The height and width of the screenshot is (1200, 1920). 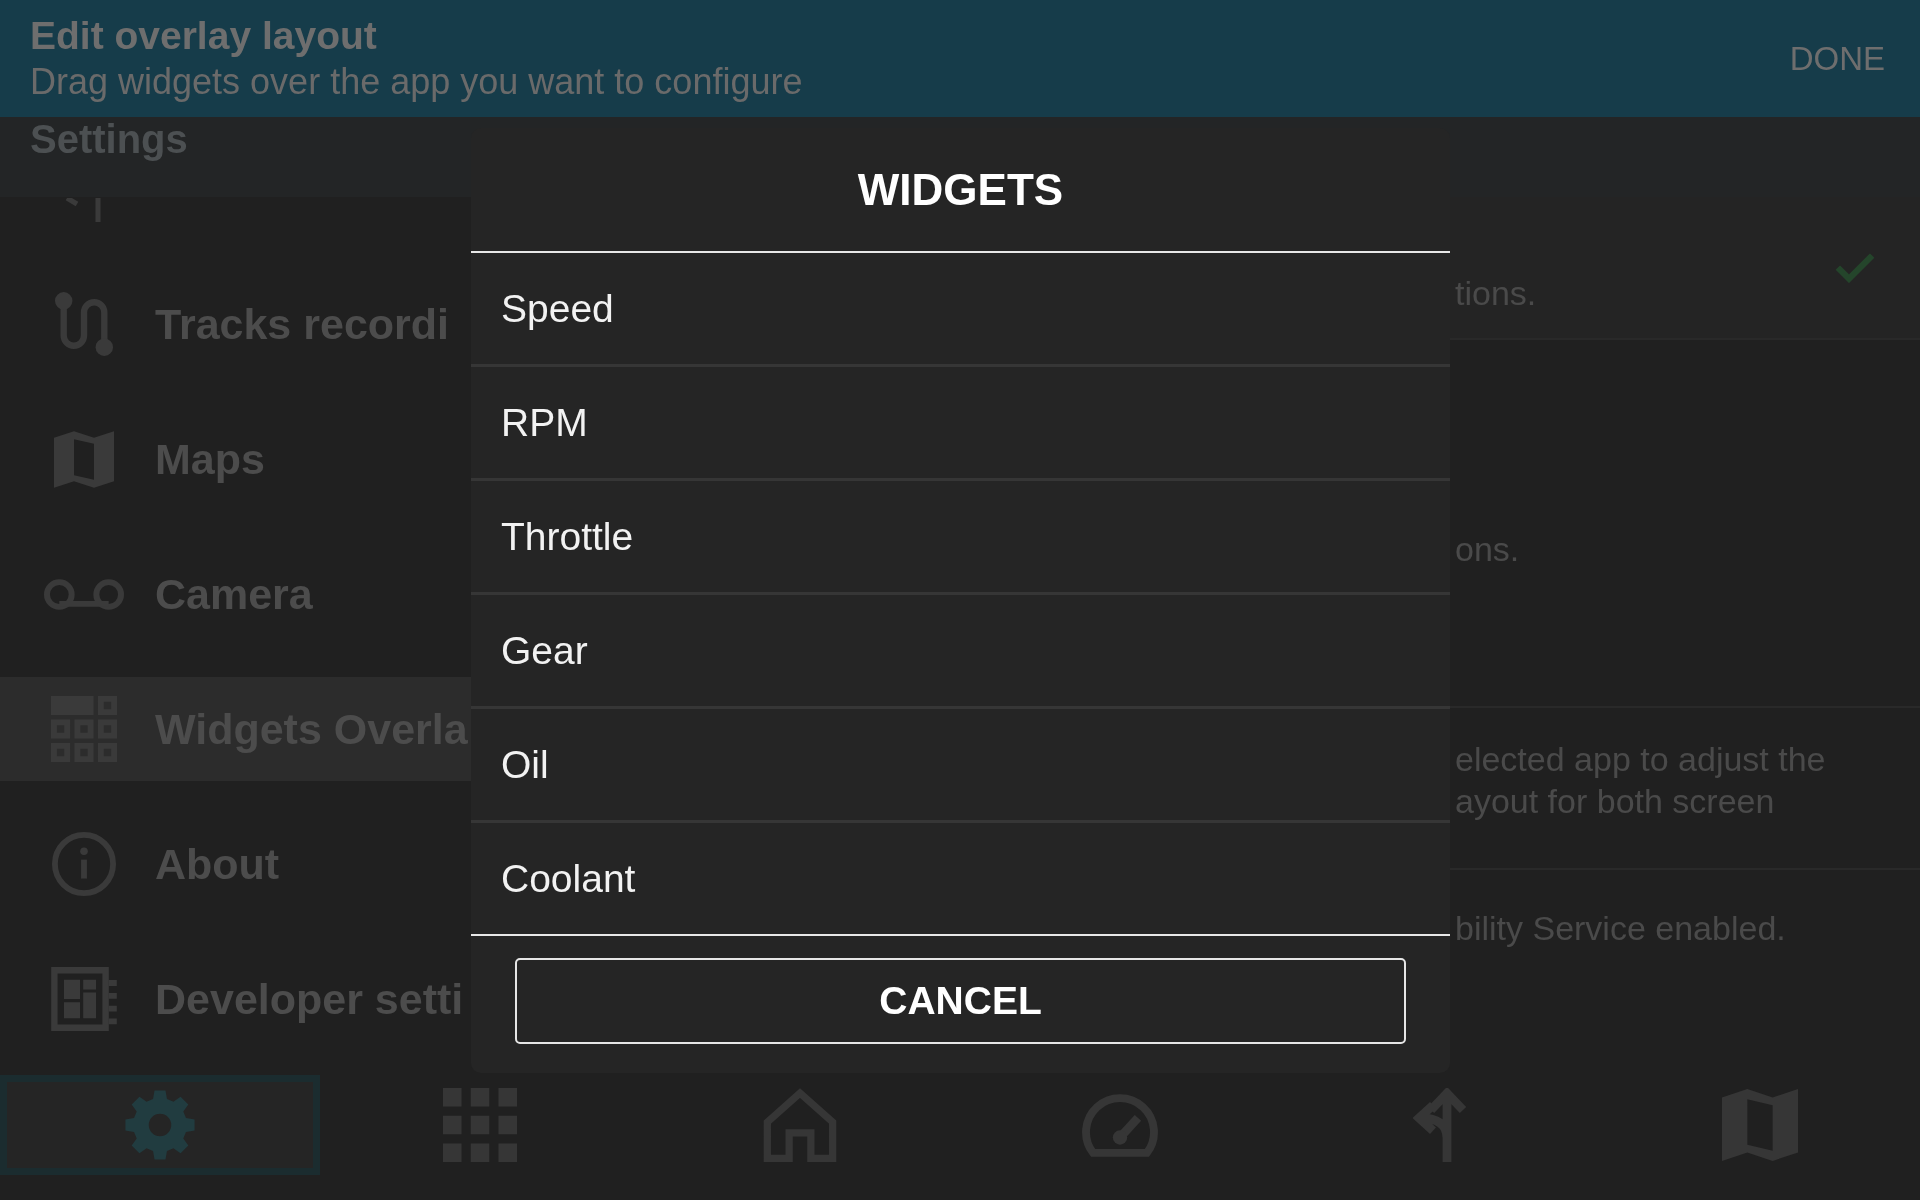 What do you see at coordinates (84, 210) in the screenshot?
I see `arrow-icon` at bounding box center [84, 210].